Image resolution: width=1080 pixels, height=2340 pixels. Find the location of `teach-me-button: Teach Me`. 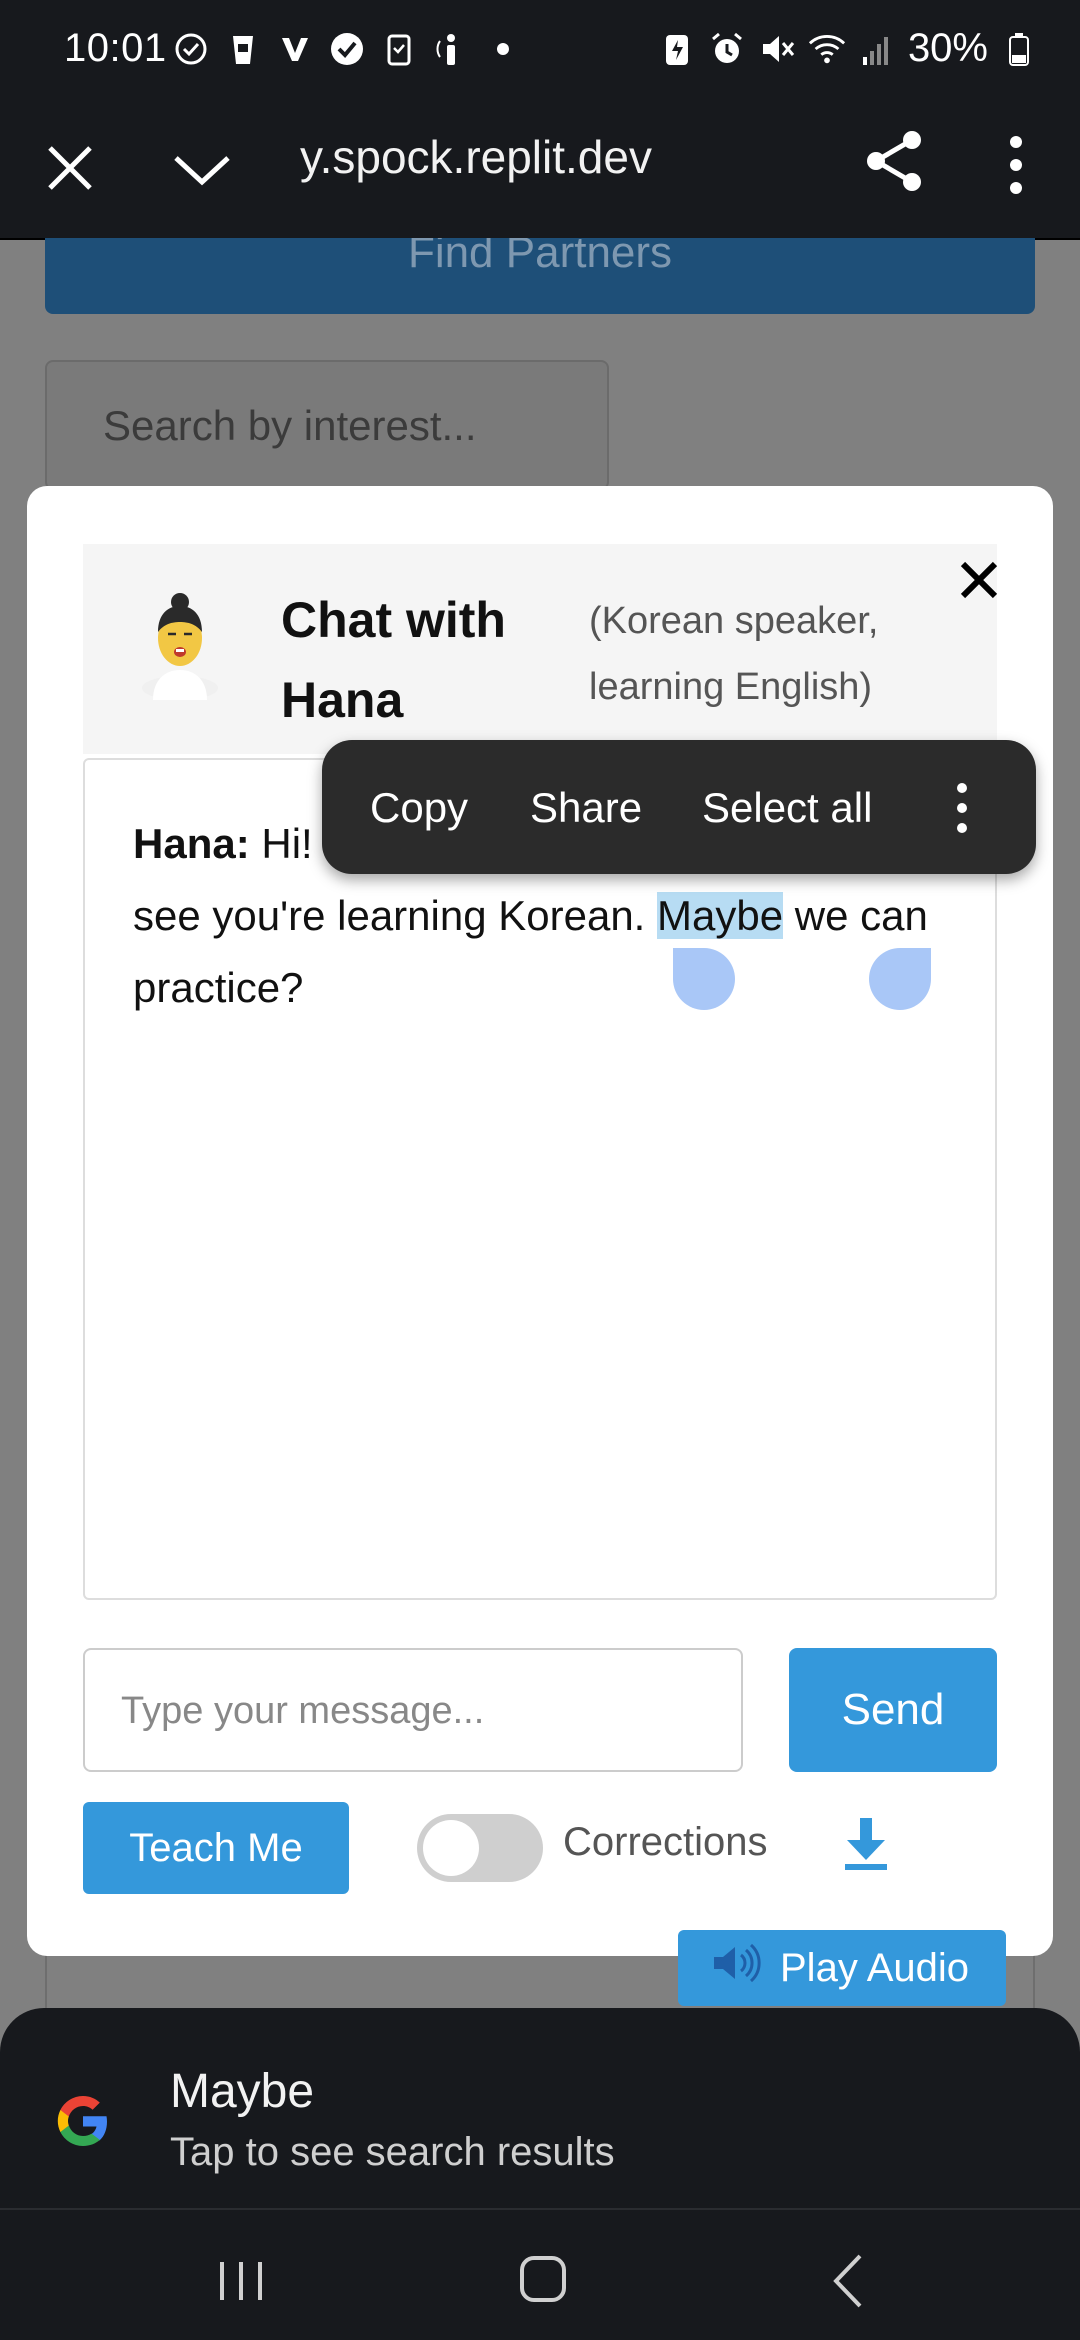

teach-me-button: Teach Me is located at coordinates (216, 1848).